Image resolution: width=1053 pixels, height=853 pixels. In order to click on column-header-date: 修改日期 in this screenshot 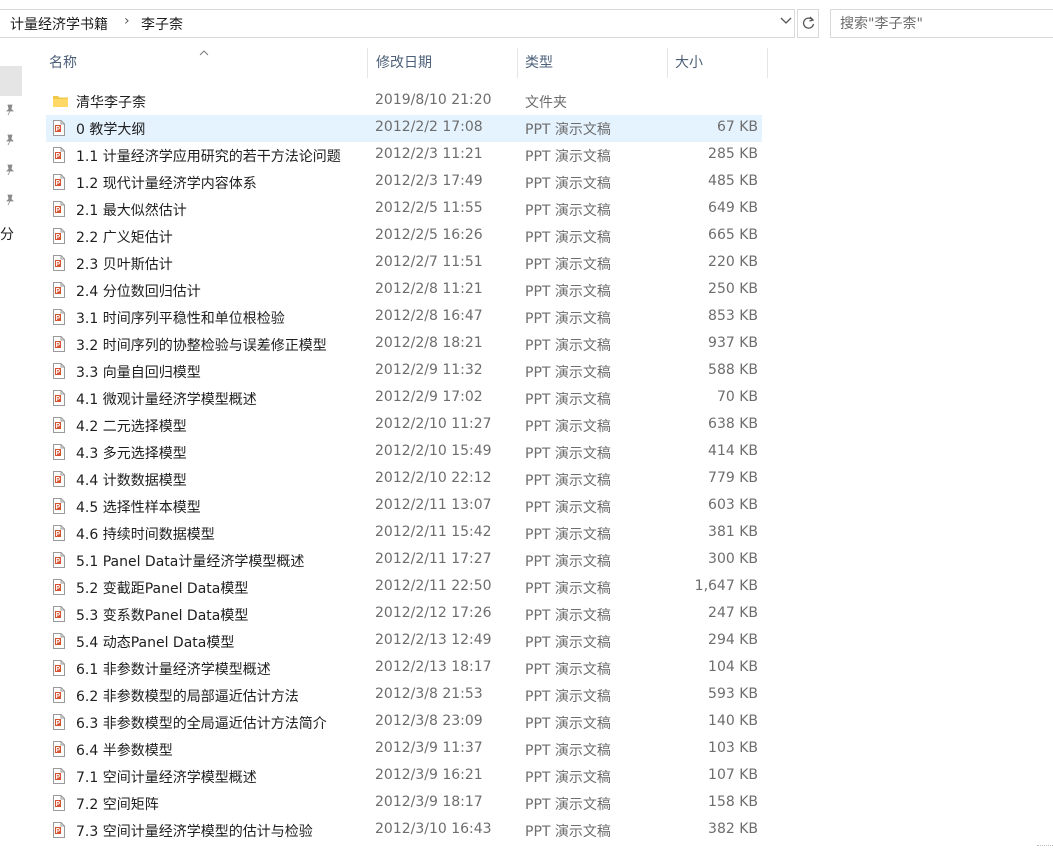, I will do `click(443, 63)`.